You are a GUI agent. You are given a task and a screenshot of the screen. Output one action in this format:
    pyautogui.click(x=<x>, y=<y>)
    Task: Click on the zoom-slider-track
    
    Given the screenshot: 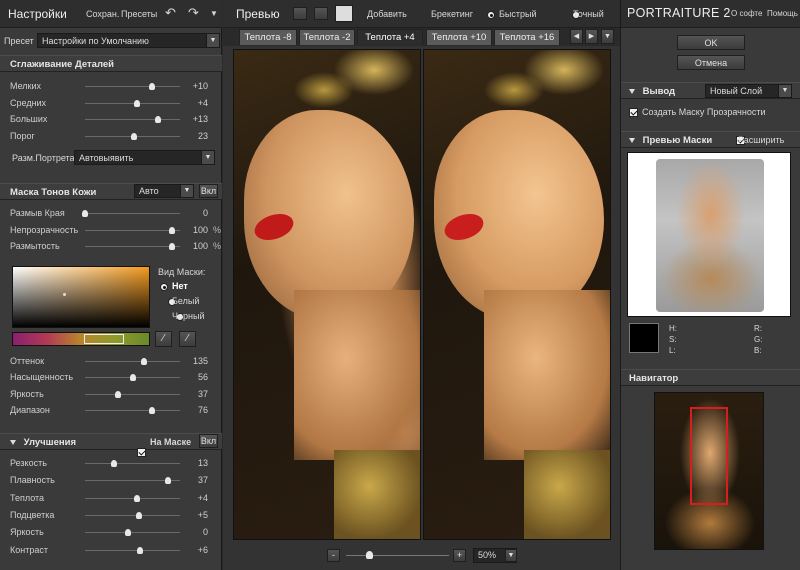 What is the action you would take?
    pyautogui.click(x=397, y=555)
    